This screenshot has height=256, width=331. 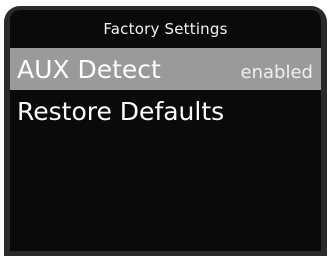 I want to click on screen-title: Factory Settings, so click(x=165, y=29).